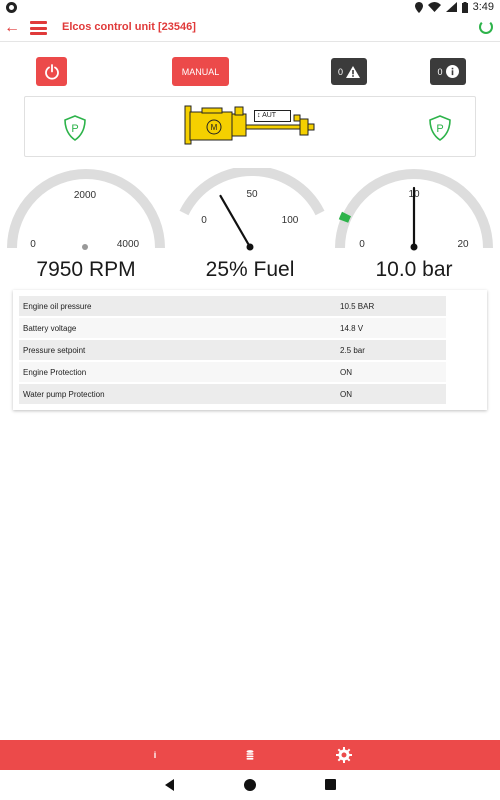 The image size is (500, 800). I want to click on nav-back-icon, so click(169, 785).